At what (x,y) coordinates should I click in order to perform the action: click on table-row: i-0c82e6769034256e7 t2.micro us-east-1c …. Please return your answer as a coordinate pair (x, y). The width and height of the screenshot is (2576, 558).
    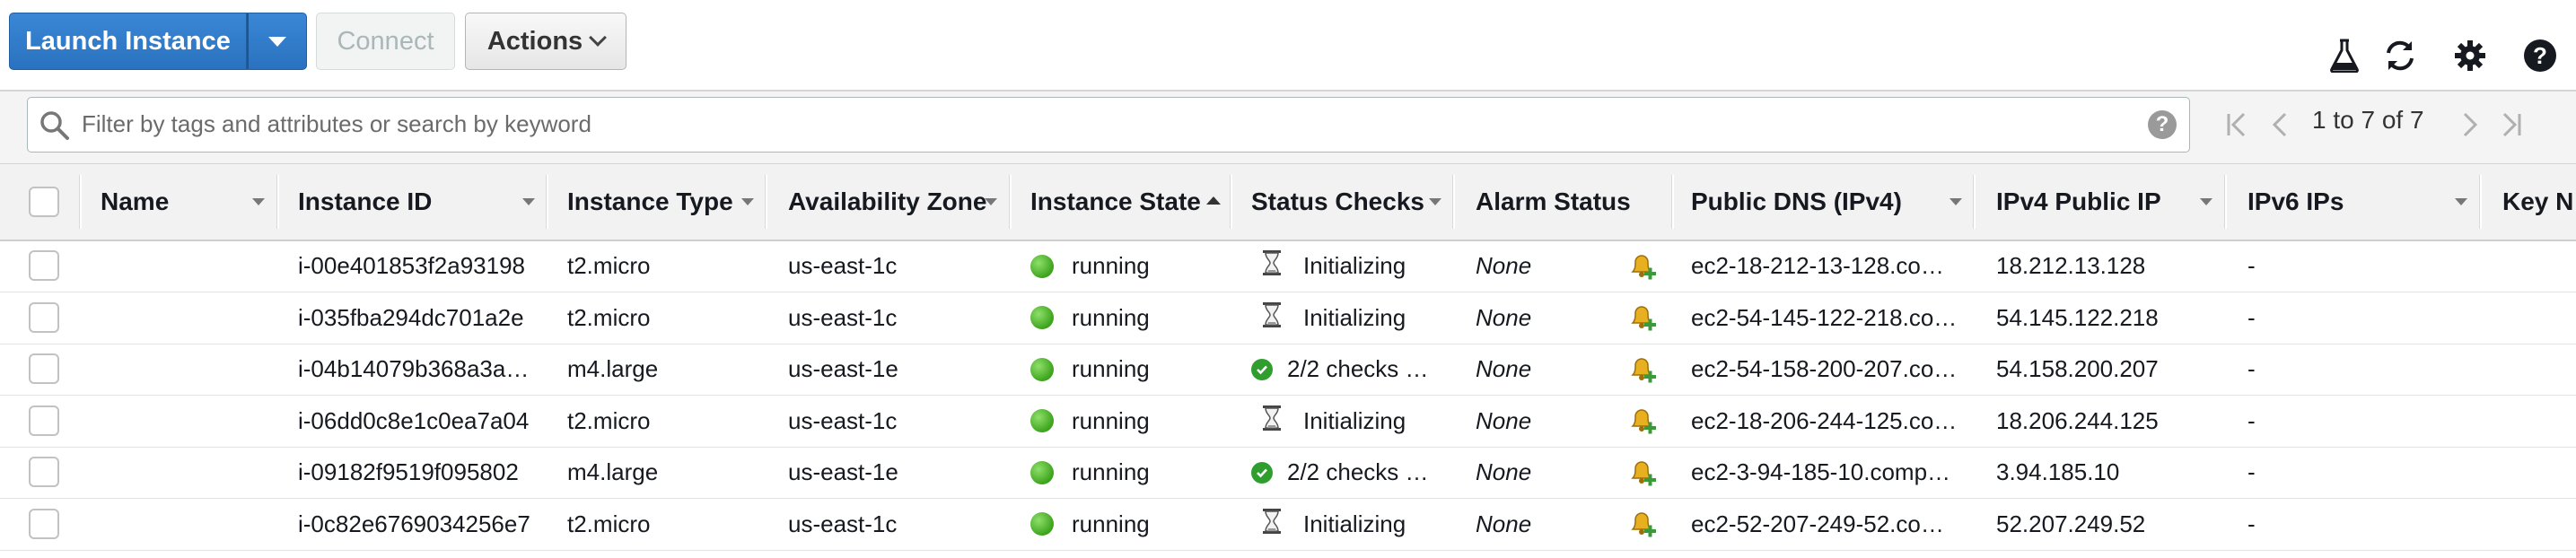
    Looking at the image, I should click on (1288, 525).